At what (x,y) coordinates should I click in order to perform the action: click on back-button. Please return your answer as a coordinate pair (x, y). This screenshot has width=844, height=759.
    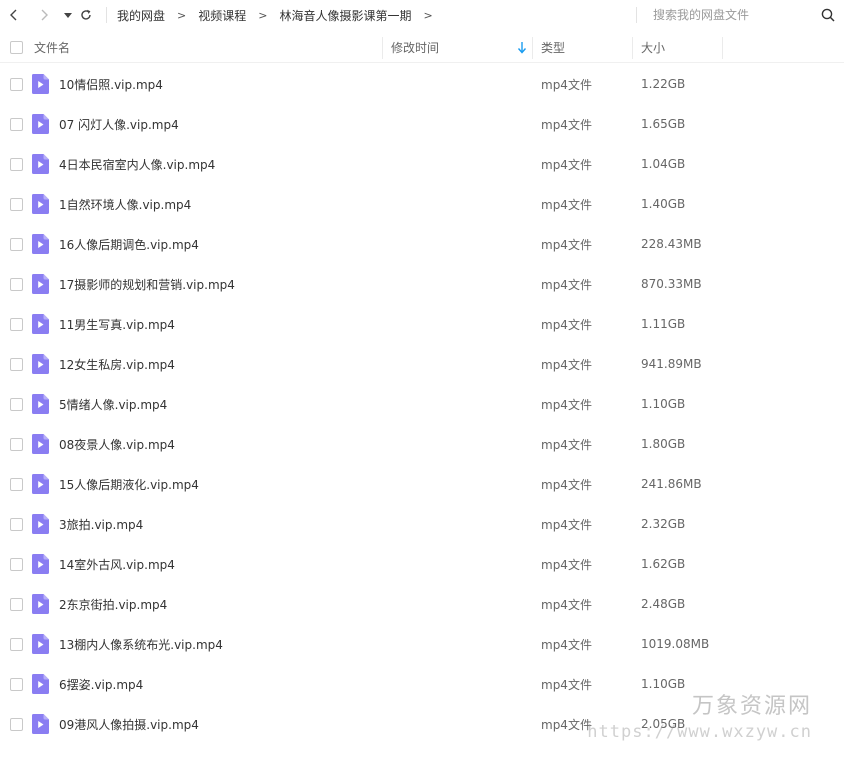
    Looking at the image, I should click on (14, 15).